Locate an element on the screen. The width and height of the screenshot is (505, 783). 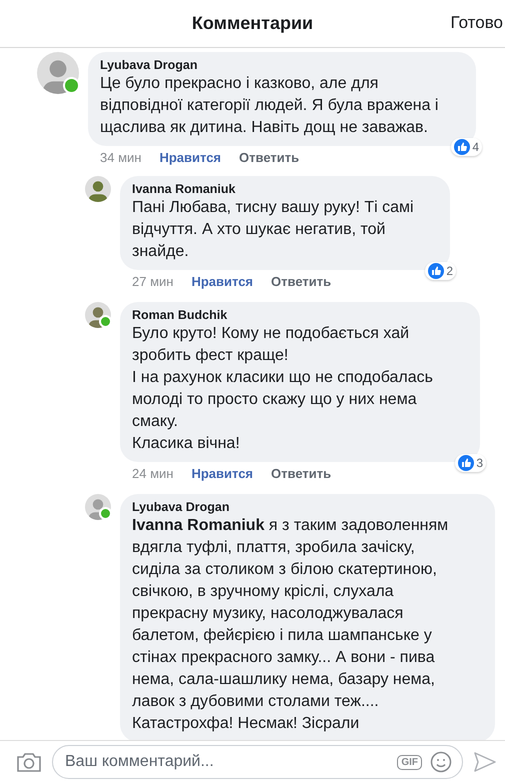
comment-text: Пані Любава, тисну вашу руку! Ті самі відчуття. А хто шукає негатив, той знайде. is located at coordinates (273, 230).